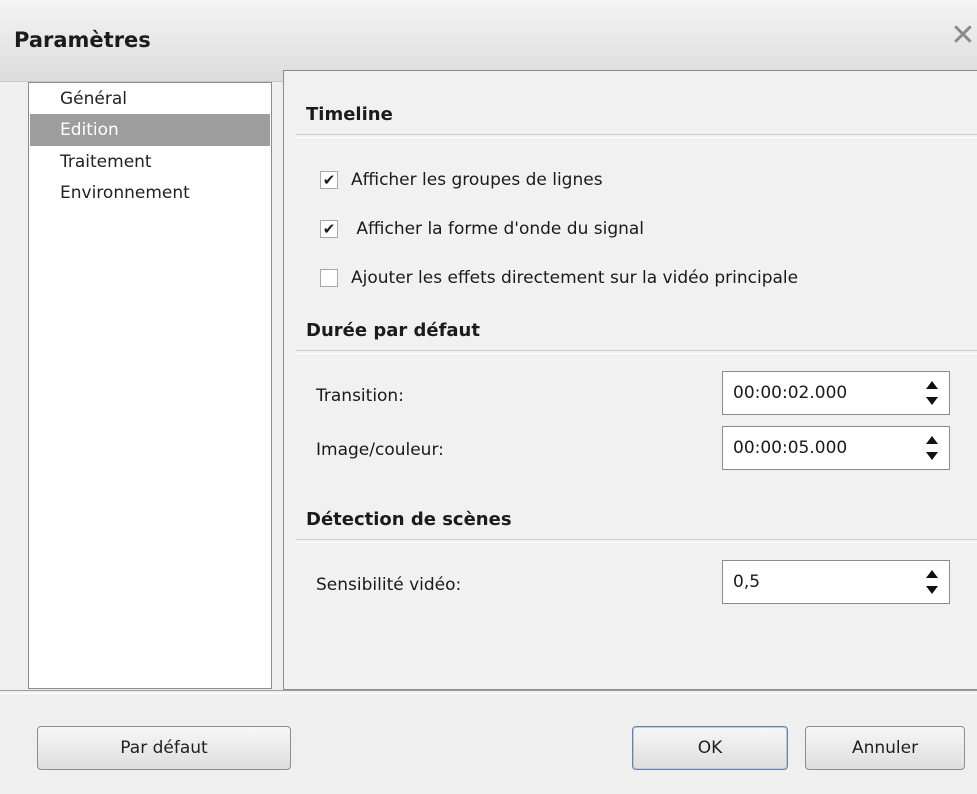  Describe the element at coordinates (962, 36) in the screenshot. I see `close-icon: ✕` at that location.